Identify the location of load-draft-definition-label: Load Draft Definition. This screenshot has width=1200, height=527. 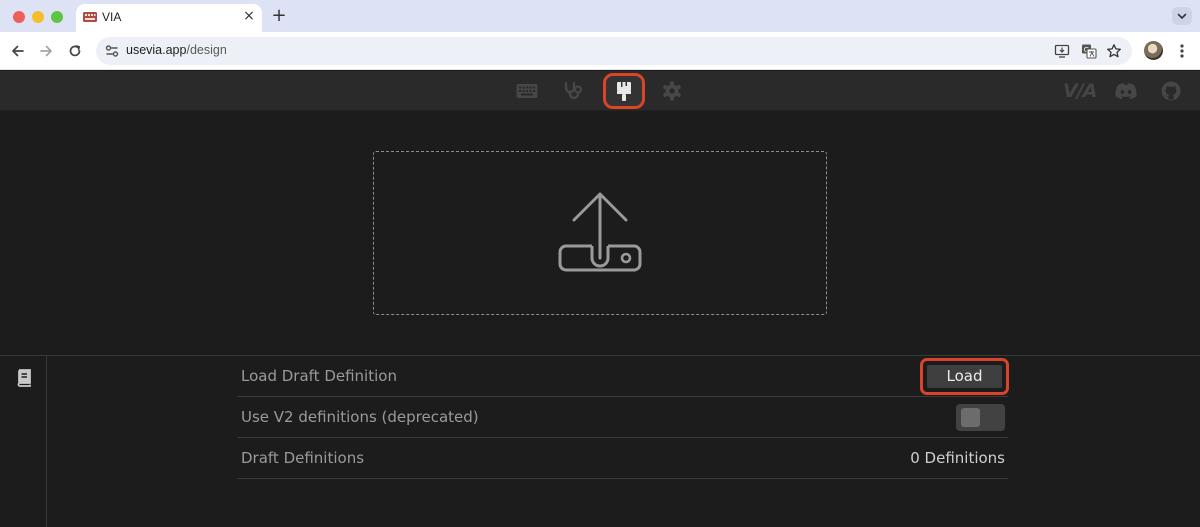
(319, 376).